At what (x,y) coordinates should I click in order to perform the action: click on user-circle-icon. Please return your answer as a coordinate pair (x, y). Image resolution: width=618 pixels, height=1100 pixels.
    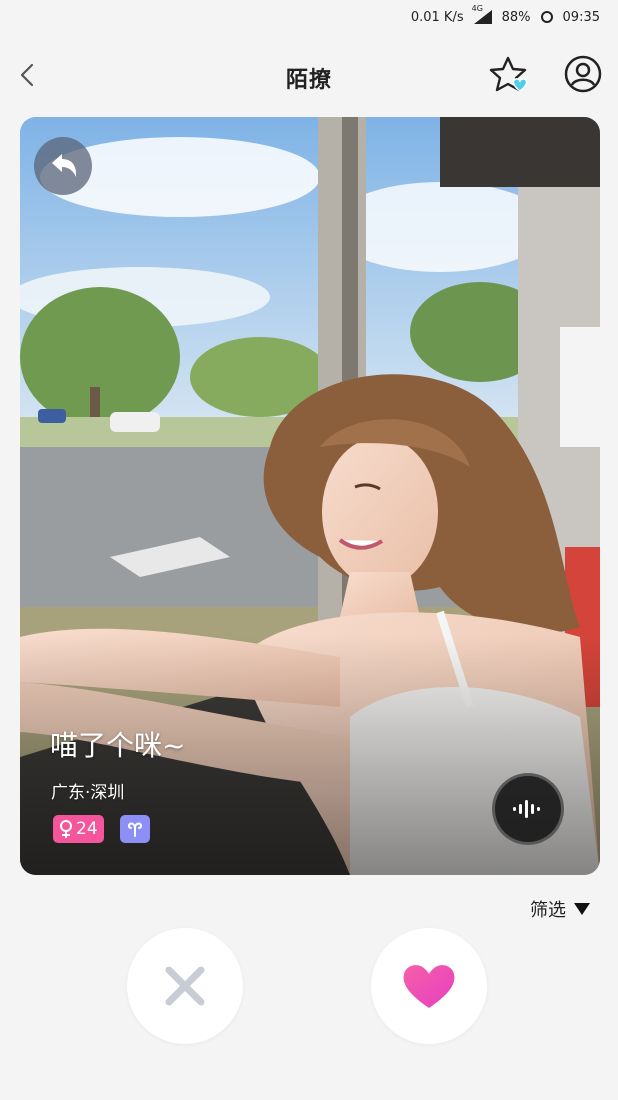
    Looking at the image, I should click on (583, 74).